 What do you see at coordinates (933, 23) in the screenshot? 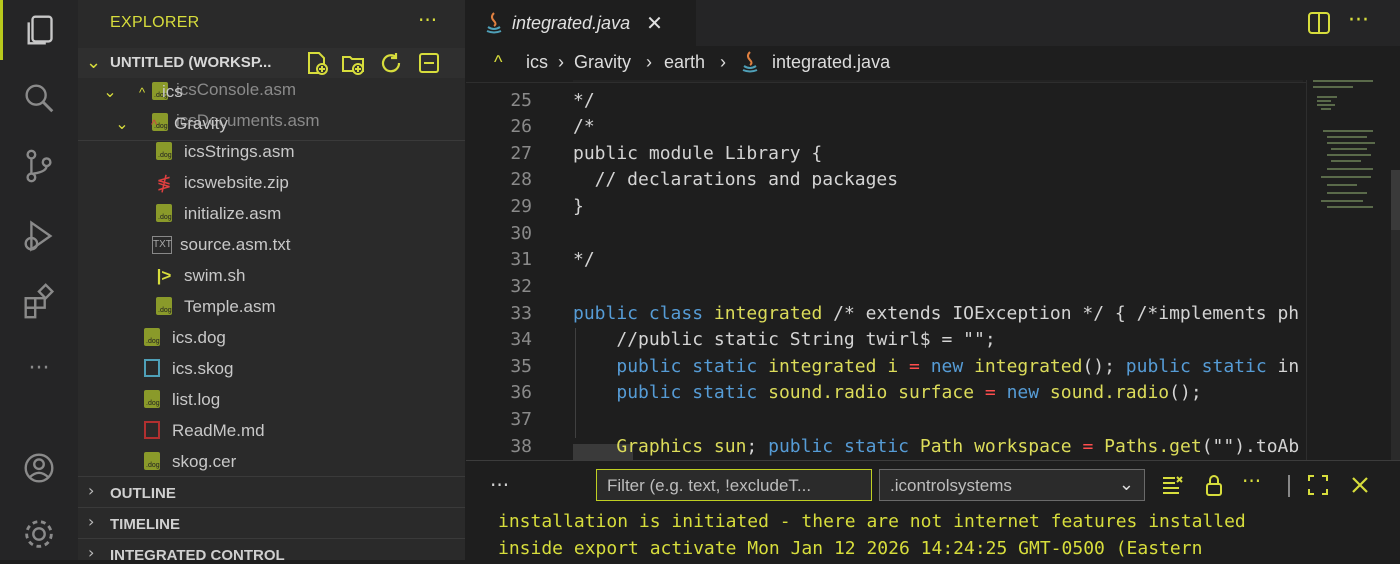
I see `tab-bar: integrated.java ✕ ···` at bounding box center [933, 23].